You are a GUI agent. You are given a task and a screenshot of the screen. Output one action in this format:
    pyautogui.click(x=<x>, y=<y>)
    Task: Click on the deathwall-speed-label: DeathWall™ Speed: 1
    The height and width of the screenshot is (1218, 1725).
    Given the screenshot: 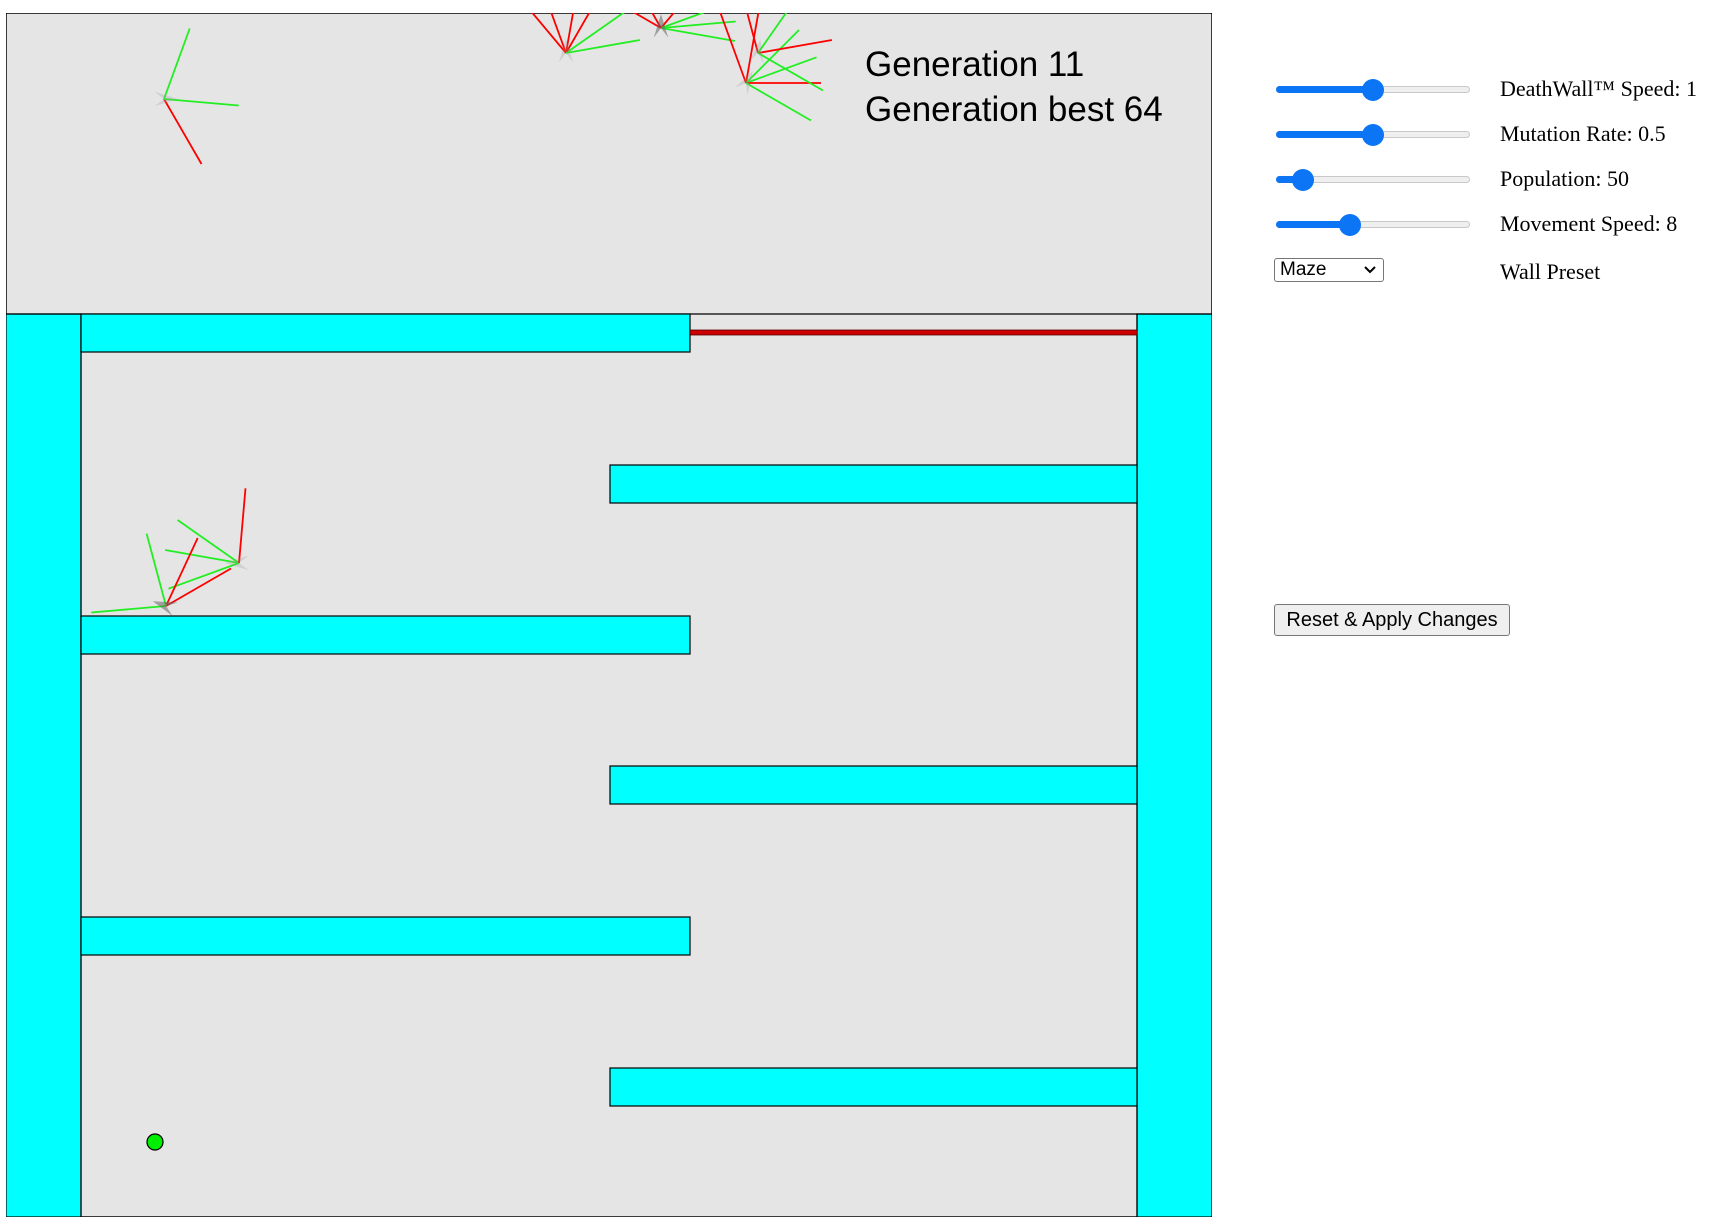 What is the action you would take?
    pyautogui.click(x=1598, y=88)
    